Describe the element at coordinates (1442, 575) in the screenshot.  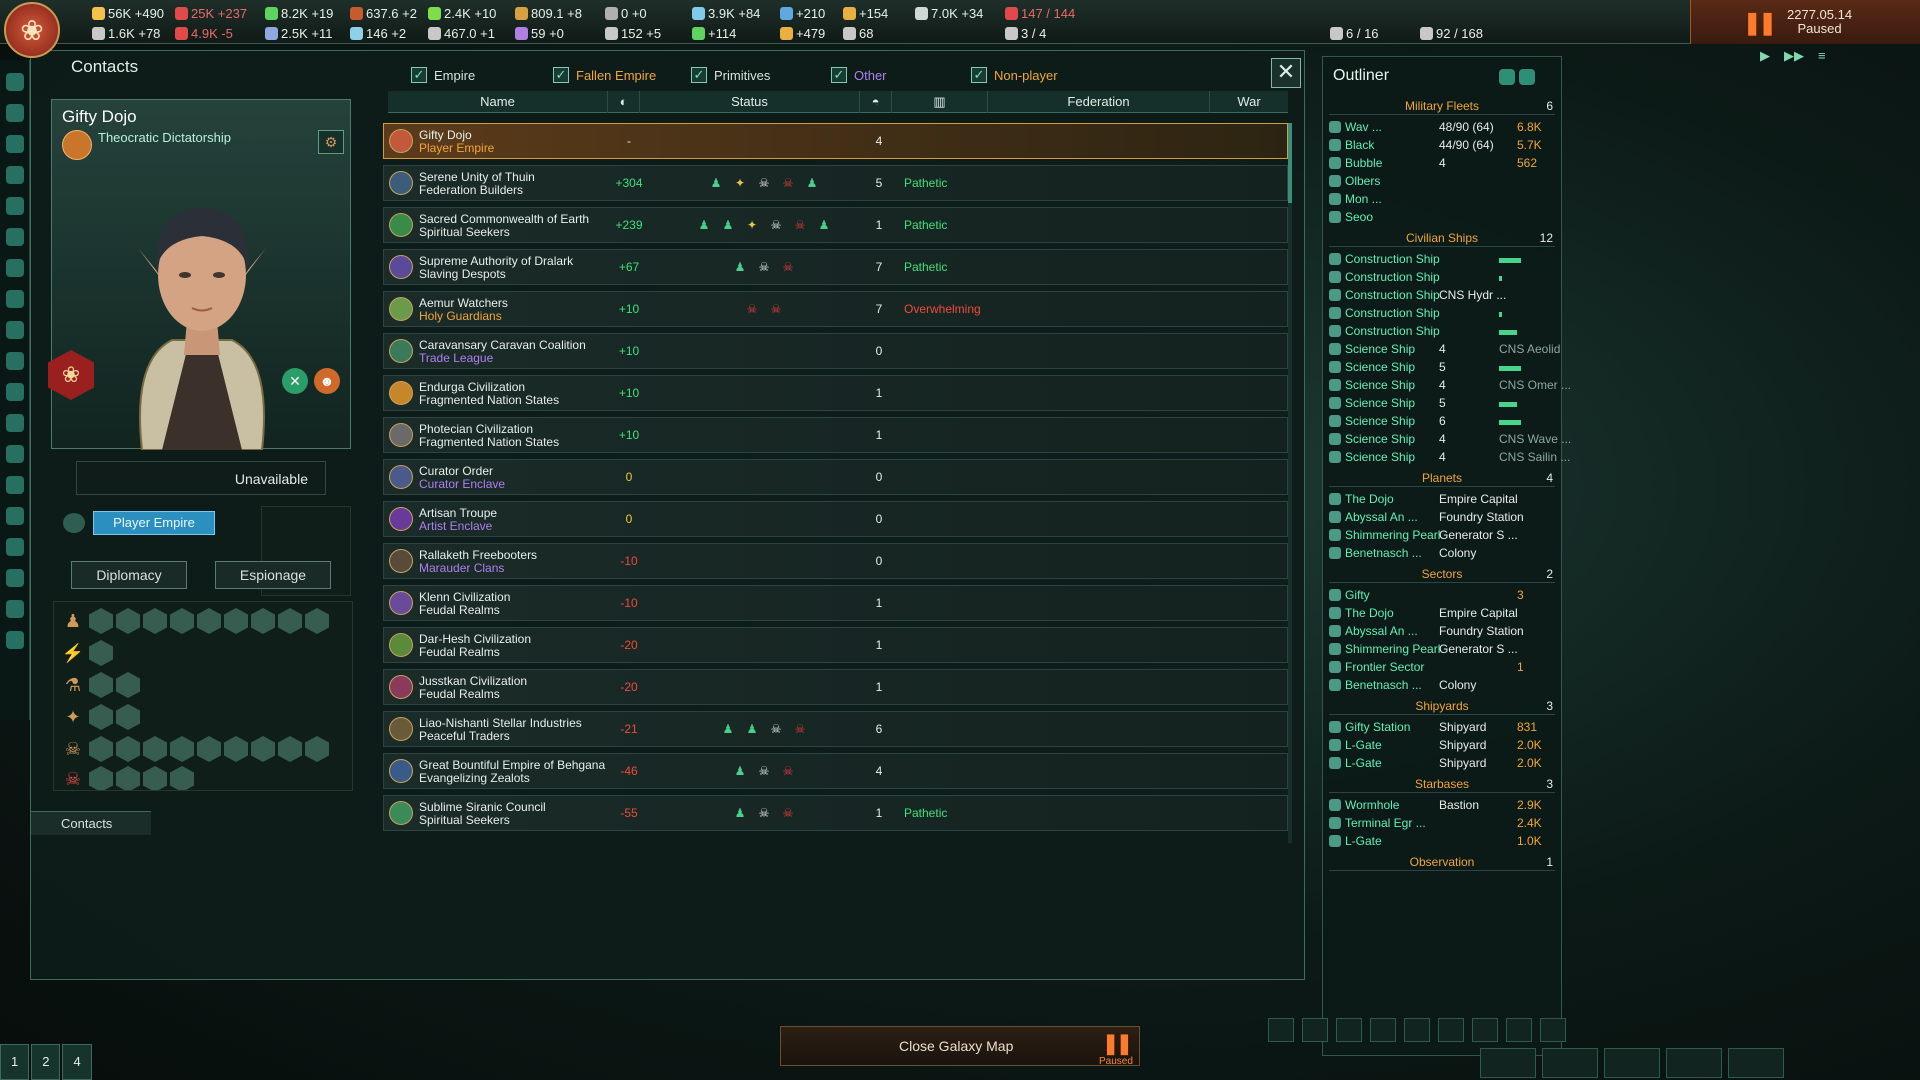
I see `outliner-section: Sectors 2` at that location.